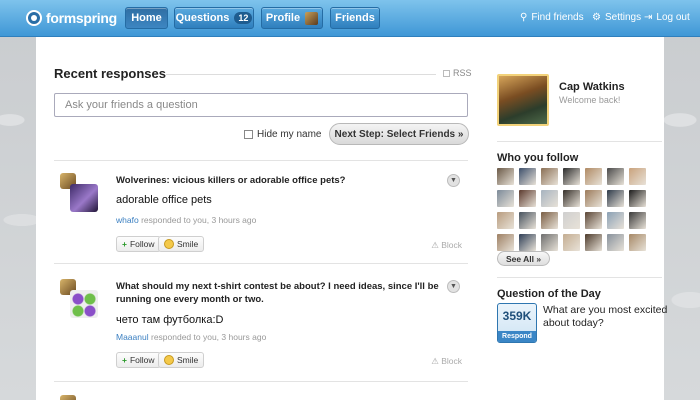 This screenshot has height=400, width=700. What do you see at coordinates (142, 244) in the screenshot?
I see `follow-label: Follow` at bounding box center [142, 244].